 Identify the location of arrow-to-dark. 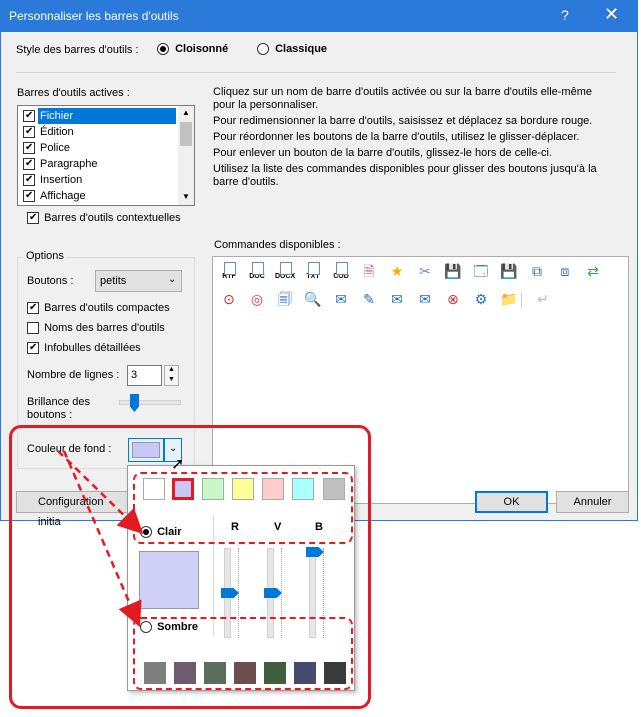
(102, 539).